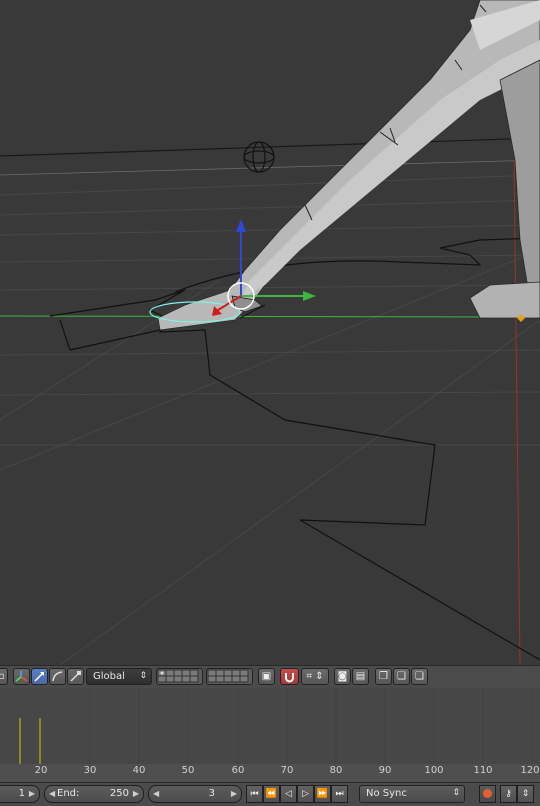 The height and width of the screenshot is (806, 540). I want to click on sync-mode-label: No Sync, so click(386, 793).